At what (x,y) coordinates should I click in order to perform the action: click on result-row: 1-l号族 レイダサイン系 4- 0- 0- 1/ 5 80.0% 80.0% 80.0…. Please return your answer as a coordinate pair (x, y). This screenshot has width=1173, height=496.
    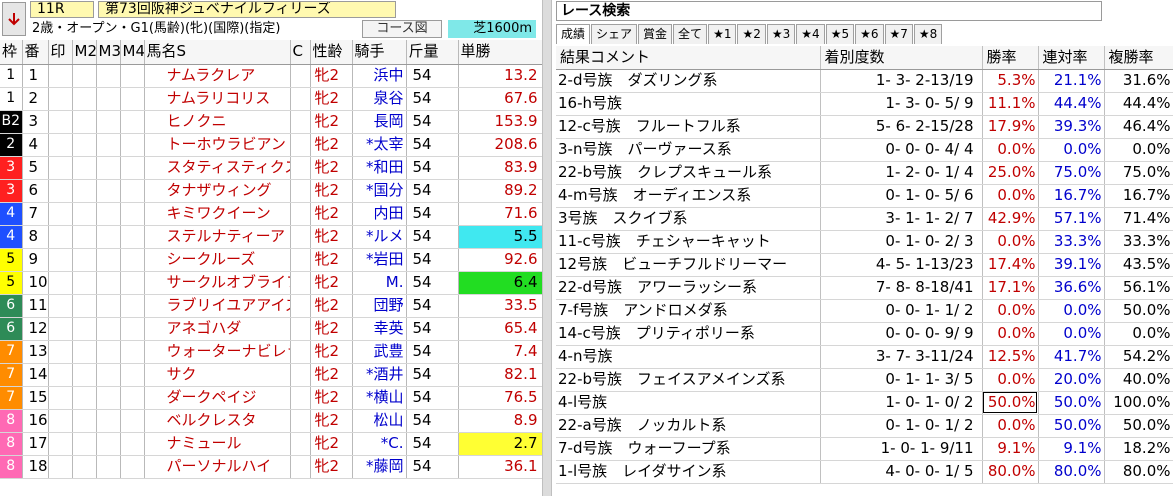
    Looking at the image, I should click on (864, 472).